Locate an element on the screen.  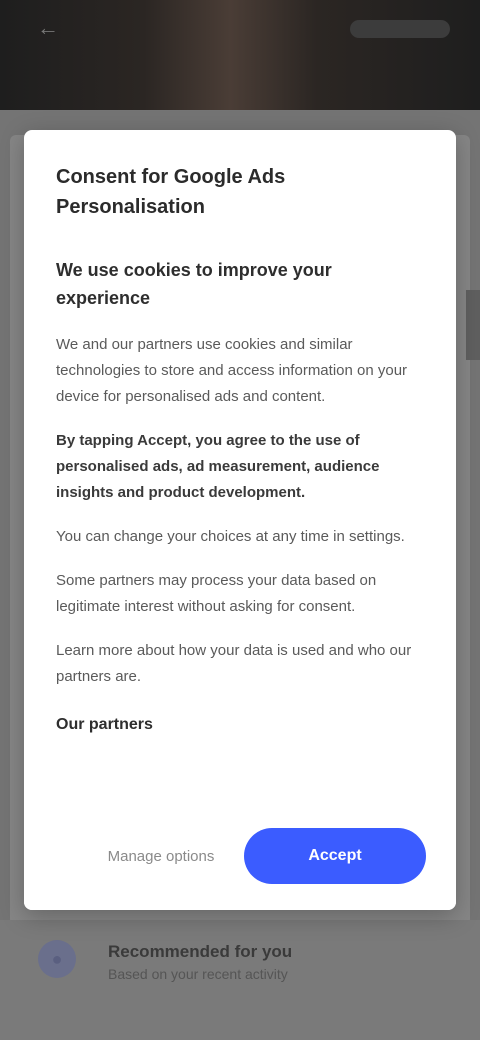
back-arrow-icon: ← is located at coordinates (48, 28).